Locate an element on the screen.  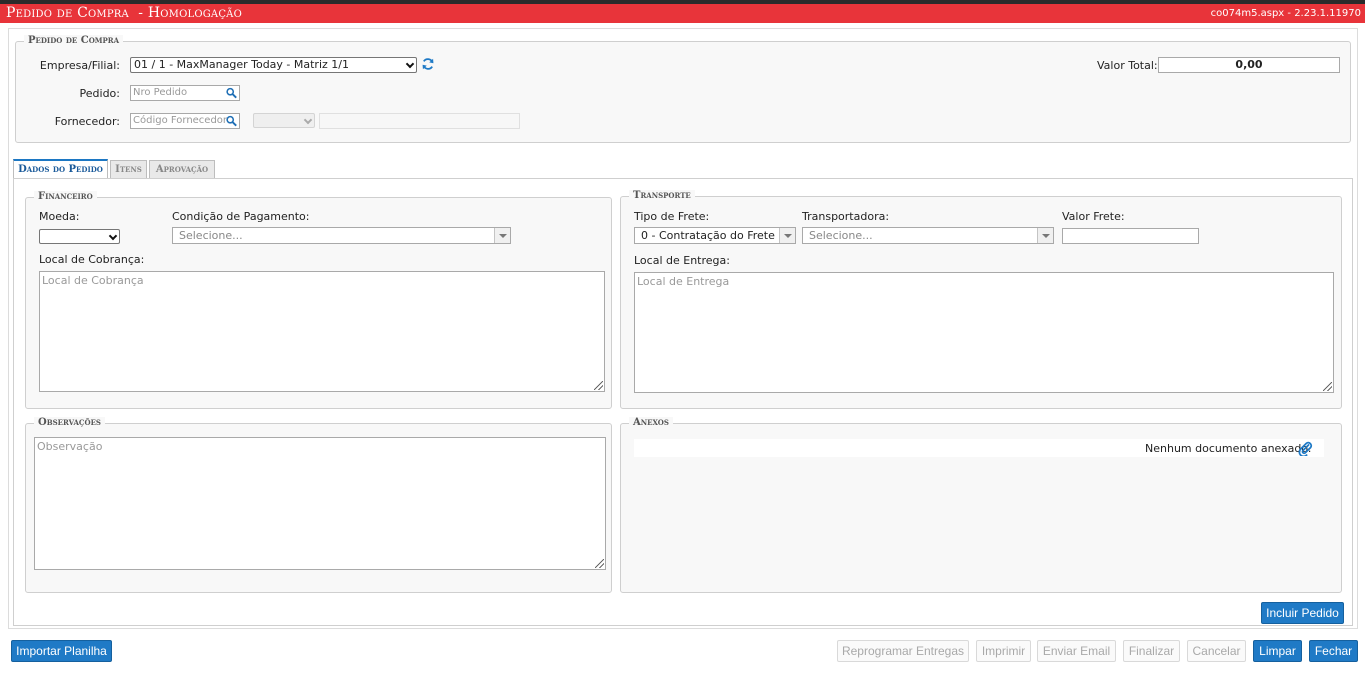
tab-dados-do-pedido: Dados do Pedido is located at coordinates (60, 169).